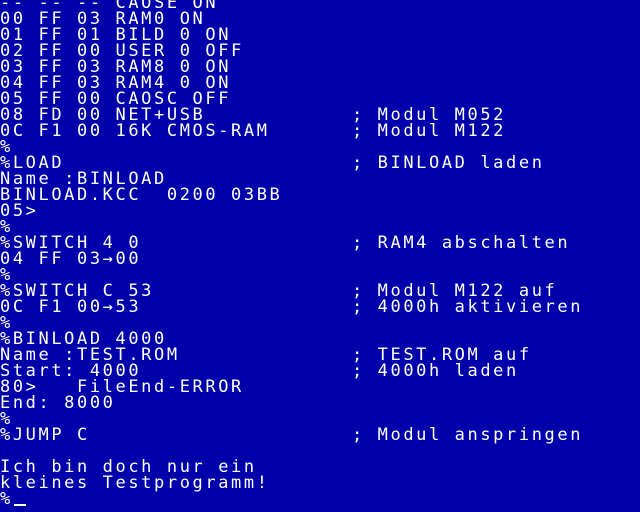 The image size is (640, 512). What do you see at coordinates (45, 435) in the screenshot?
I see `terminal-line: %JUMP C` at bounding box center [45, 435].